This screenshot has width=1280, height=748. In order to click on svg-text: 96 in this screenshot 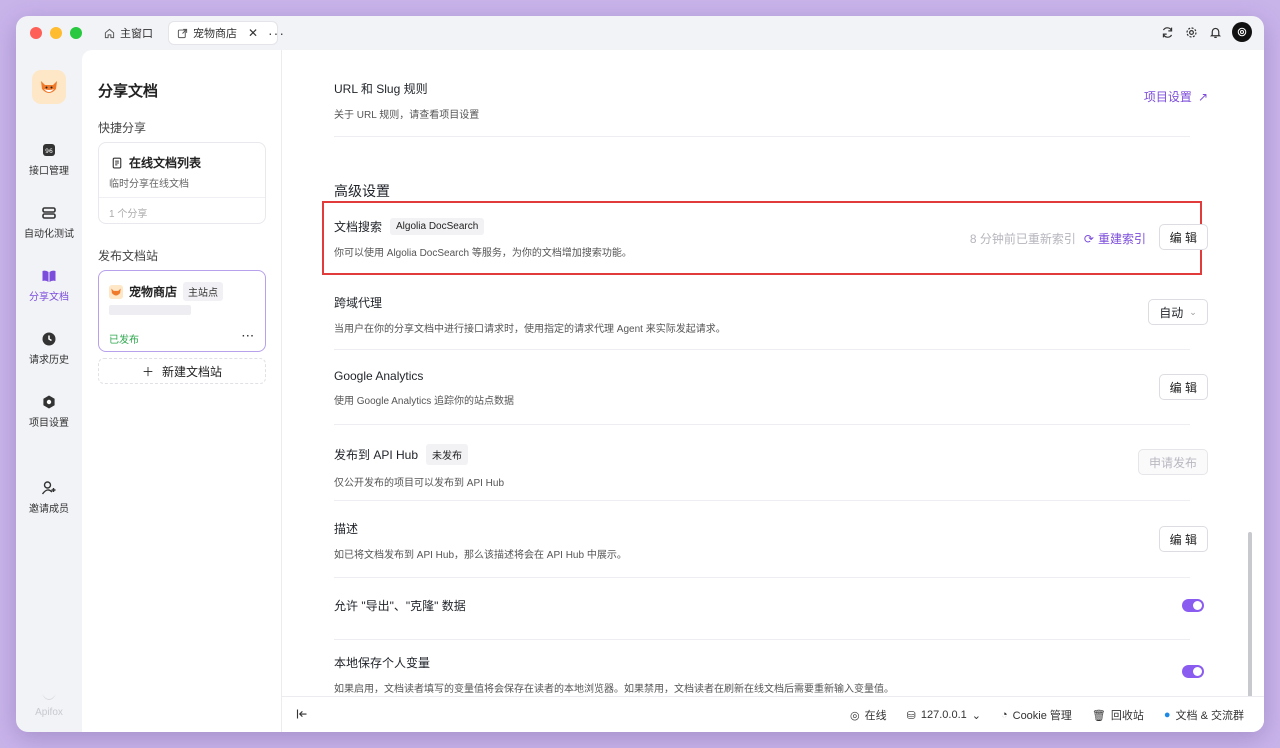, I will do `click(49, 151)`.